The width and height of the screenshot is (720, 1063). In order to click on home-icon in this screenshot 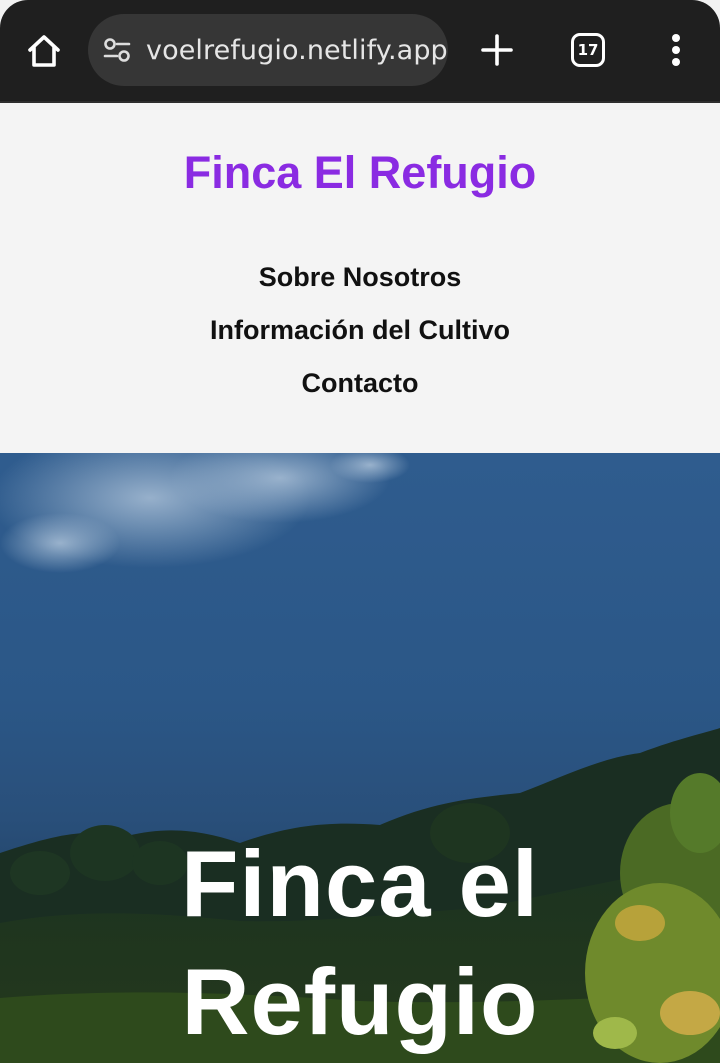, I will do `click(44, 51)`.